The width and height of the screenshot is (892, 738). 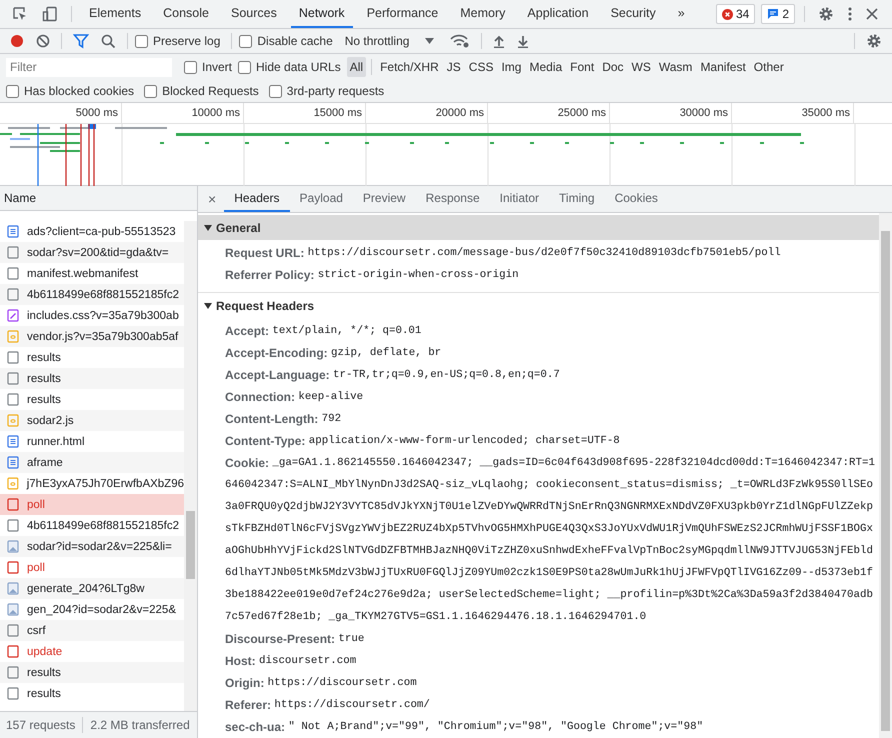 I want to click on request-row: sodar?sv=200&tid=gda&tv=, so click(x=92, y=252).